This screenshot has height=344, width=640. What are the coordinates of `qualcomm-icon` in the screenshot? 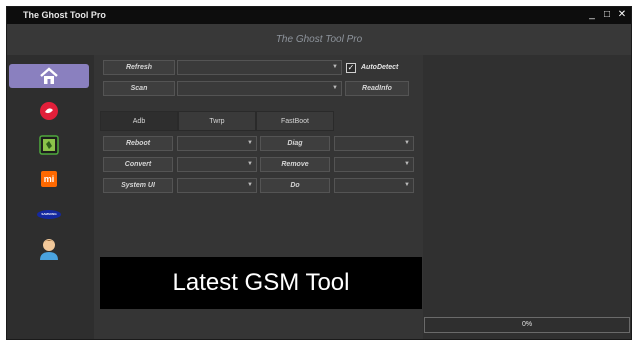 It's located at (49, 111).